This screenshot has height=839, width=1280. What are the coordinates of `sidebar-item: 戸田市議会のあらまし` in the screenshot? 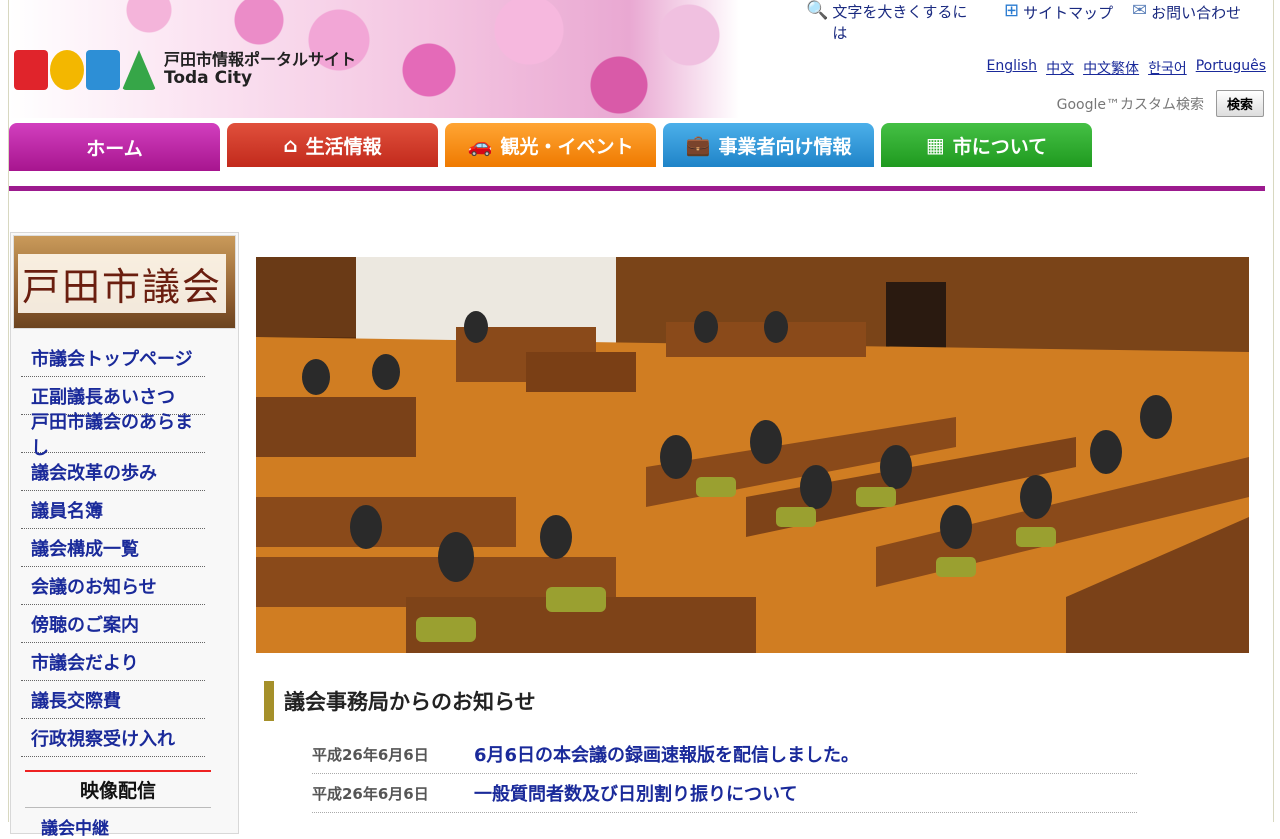 It's located at (113, 435).